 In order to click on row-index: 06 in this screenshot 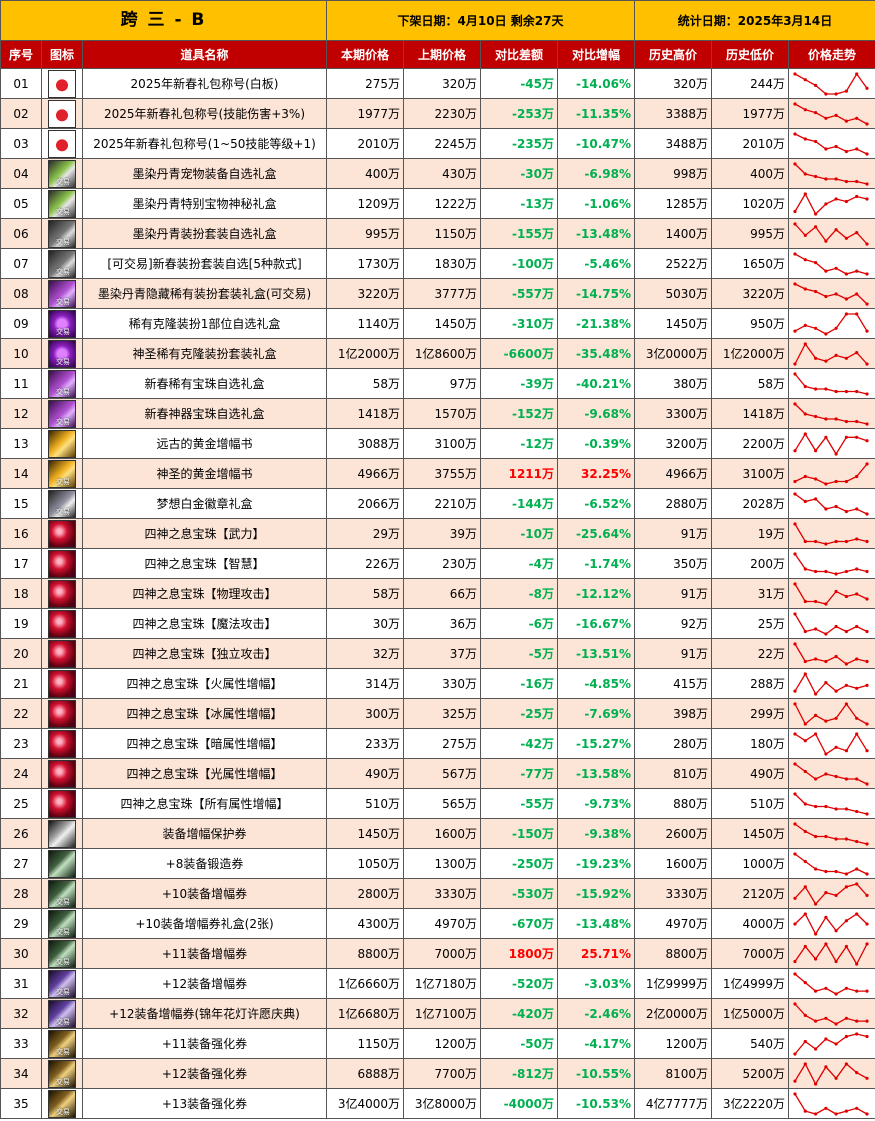, I will do `click(21, 233)`.